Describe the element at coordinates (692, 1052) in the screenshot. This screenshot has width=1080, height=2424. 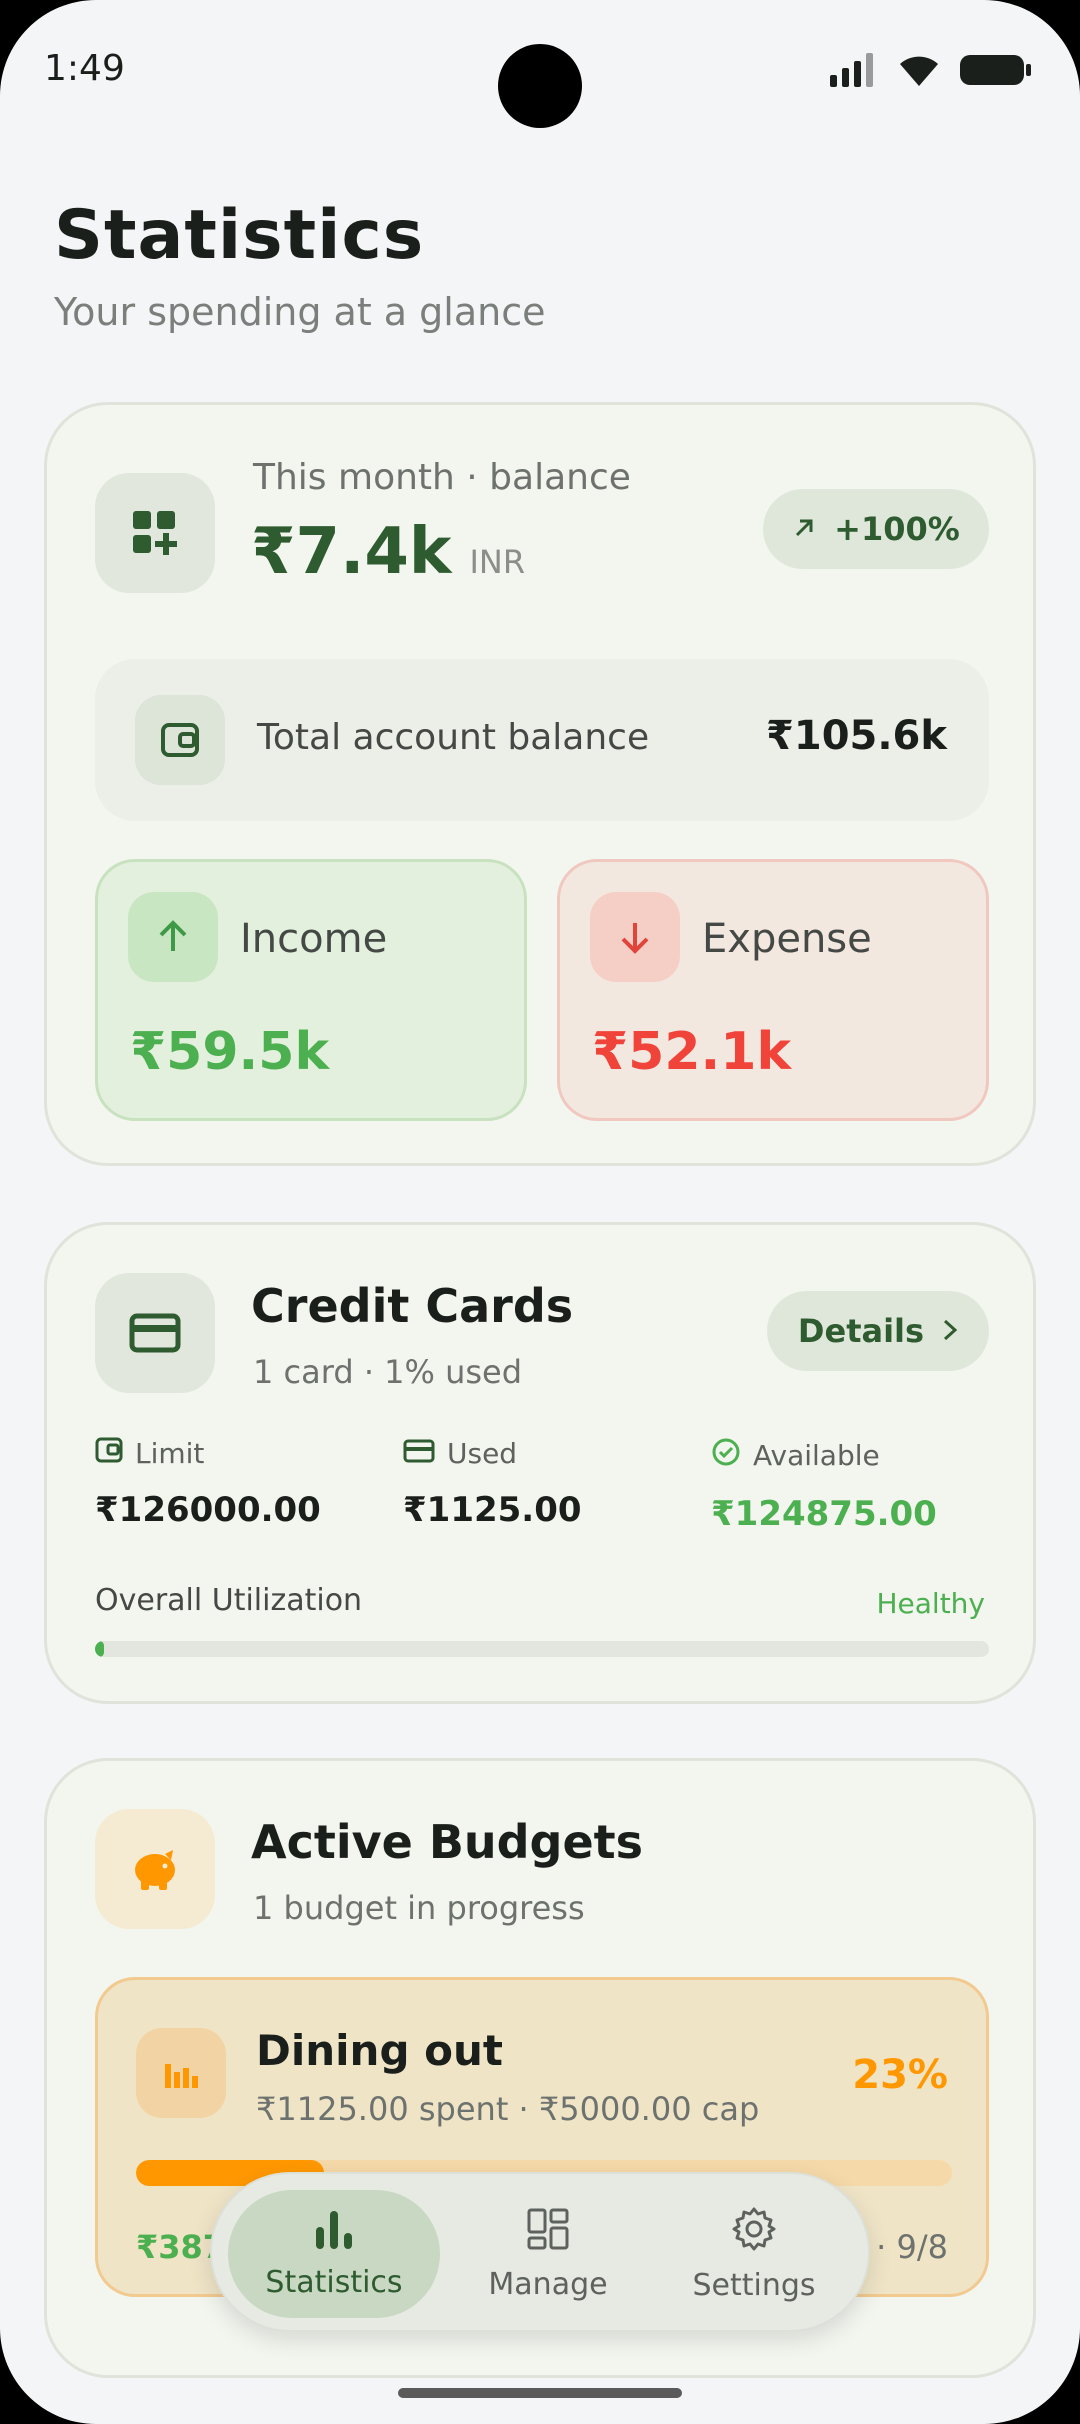
I see `expense-value: ₹52.1k` at that location.